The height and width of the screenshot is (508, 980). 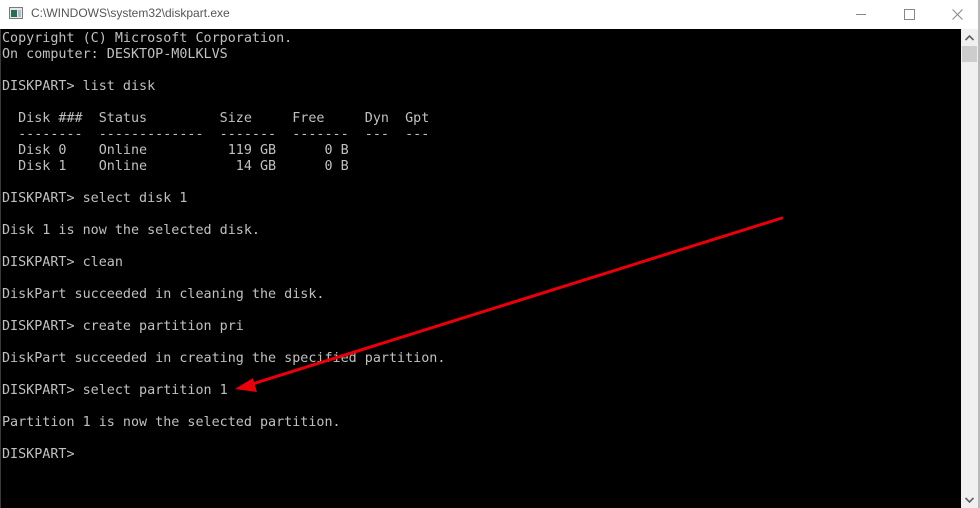 I want to click on scrollbar-thumb, so click(x=969, y=54).